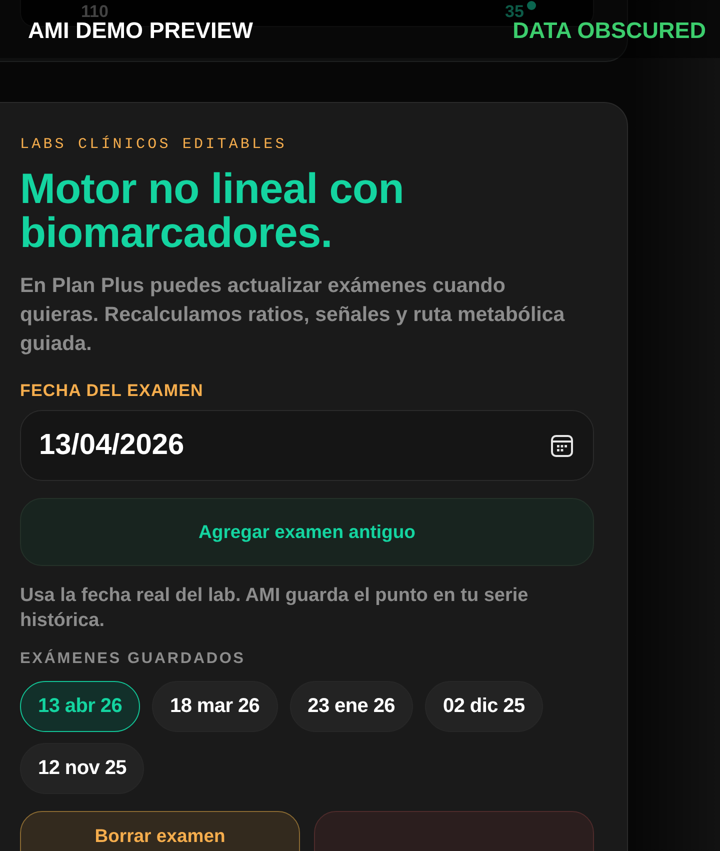 This screenshot has width=720, height=851. I want to click on card-title: Motor no lineal con biomarcadores., so click(212, 212).